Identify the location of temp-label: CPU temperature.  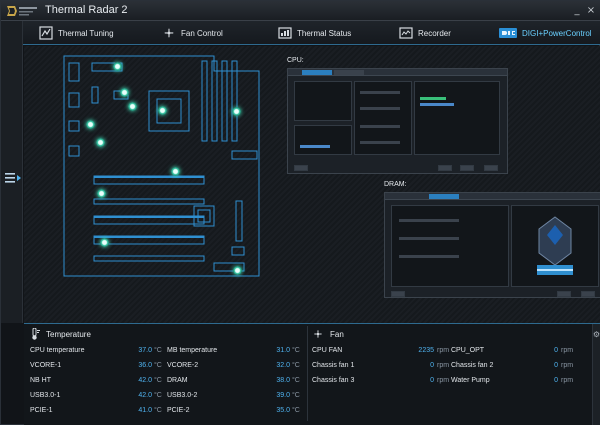
(57, 350).